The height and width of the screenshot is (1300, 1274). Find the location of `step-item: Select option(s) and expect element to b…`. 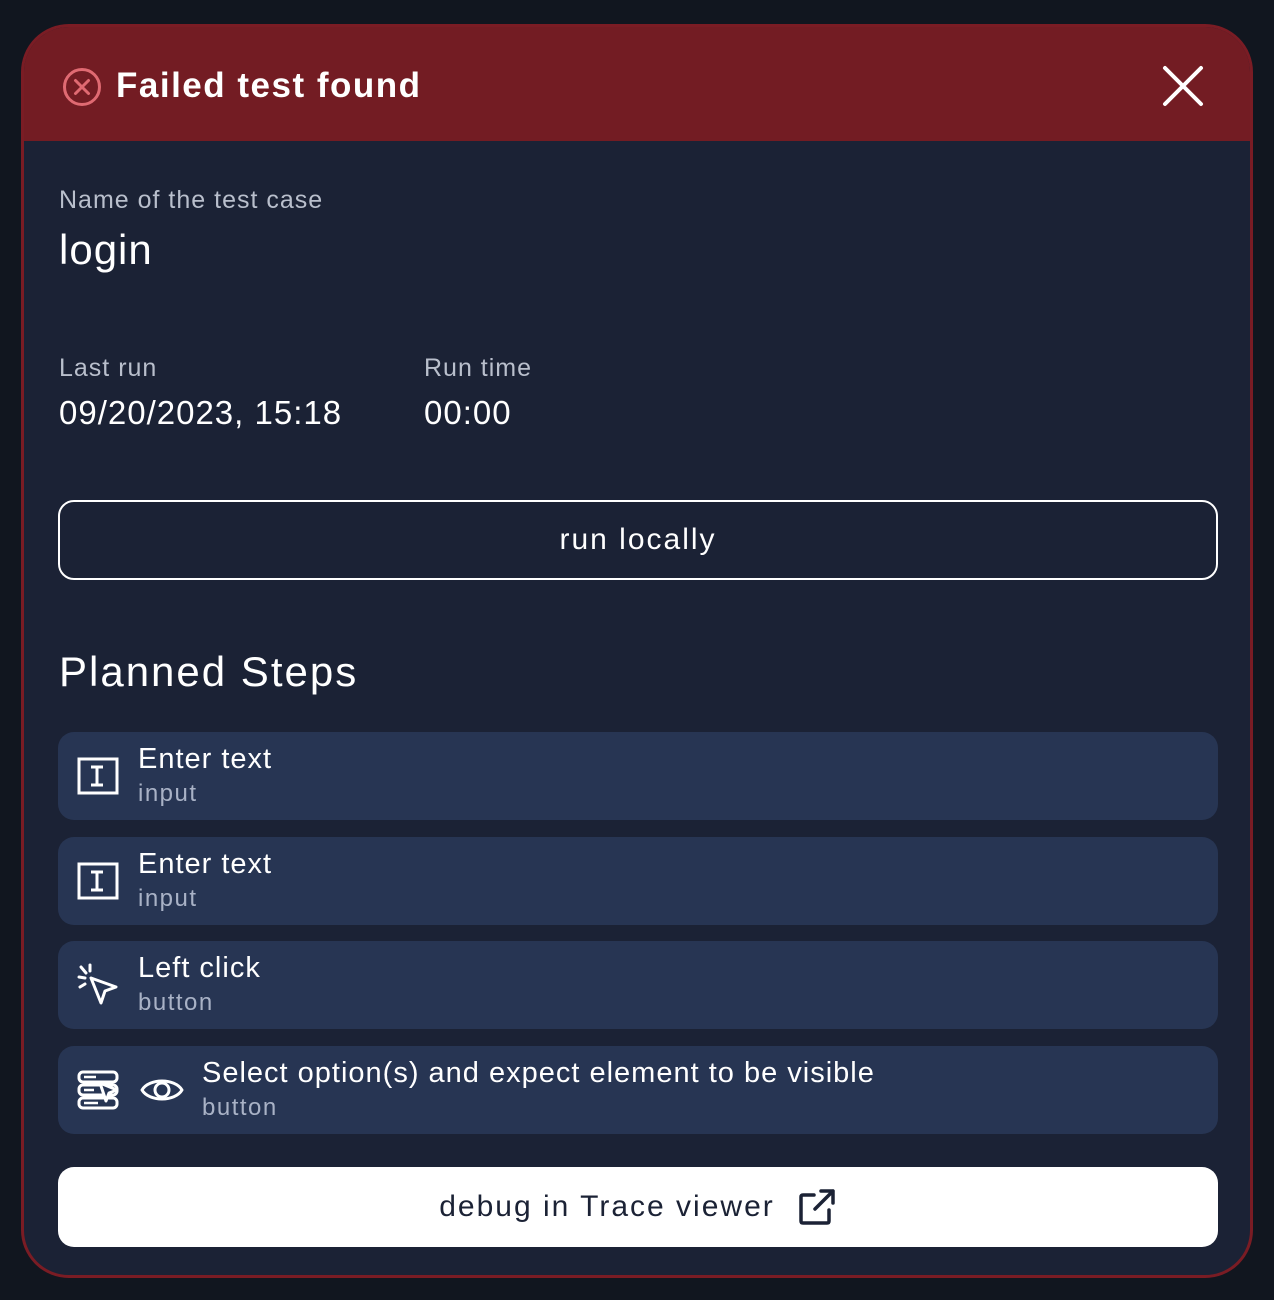

step-item: Select option(s) and expect element to b… is located at coordinates (638, 1090).